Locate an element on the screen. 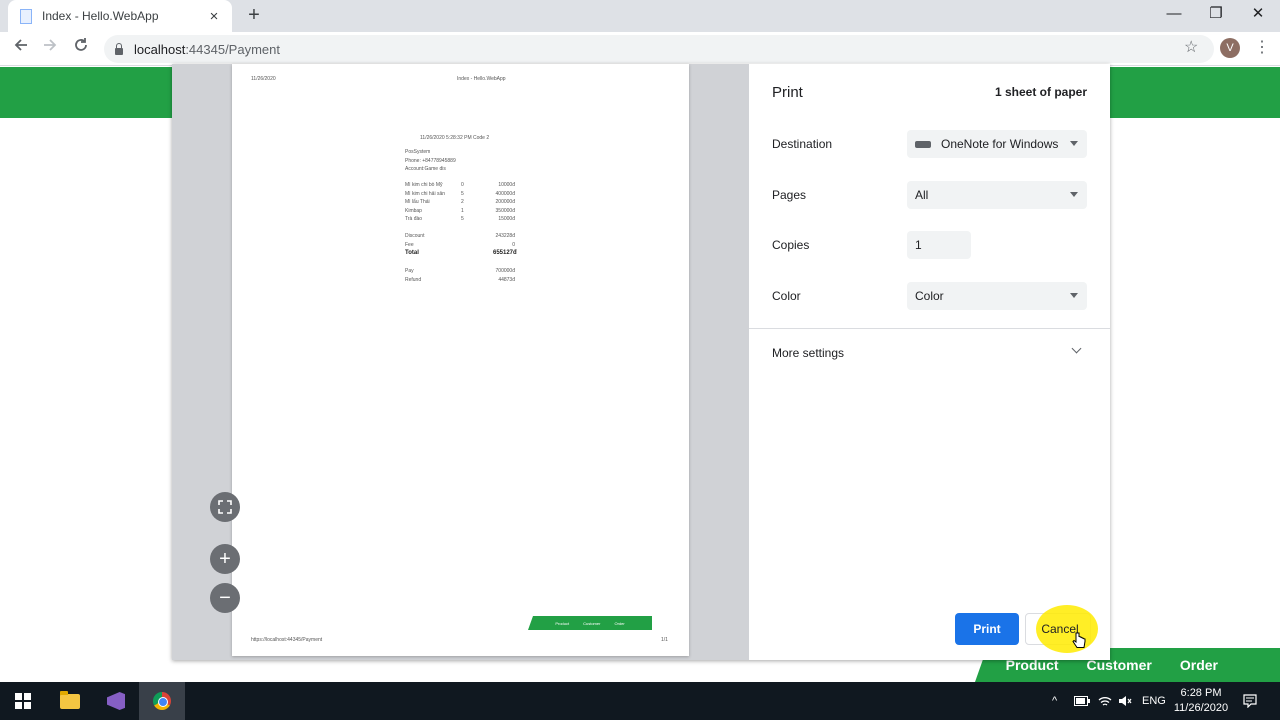  shop-phone: Phone: +84778945889 is located at coordinates (430, 160).